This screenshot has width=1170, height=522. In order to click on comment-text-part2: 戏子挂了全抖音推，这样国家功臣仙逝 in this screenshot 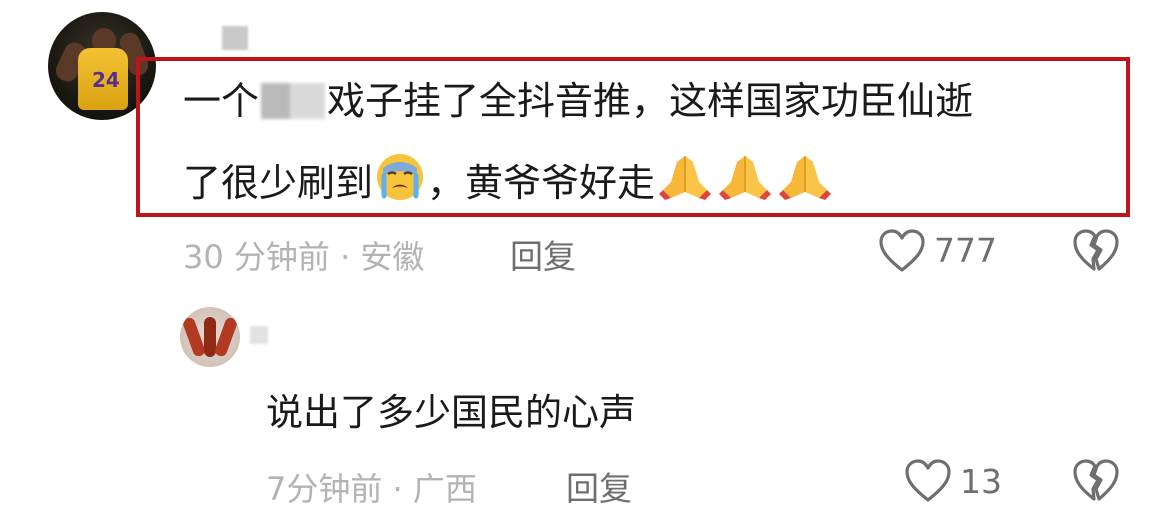, I will do `click(650, 101)`.